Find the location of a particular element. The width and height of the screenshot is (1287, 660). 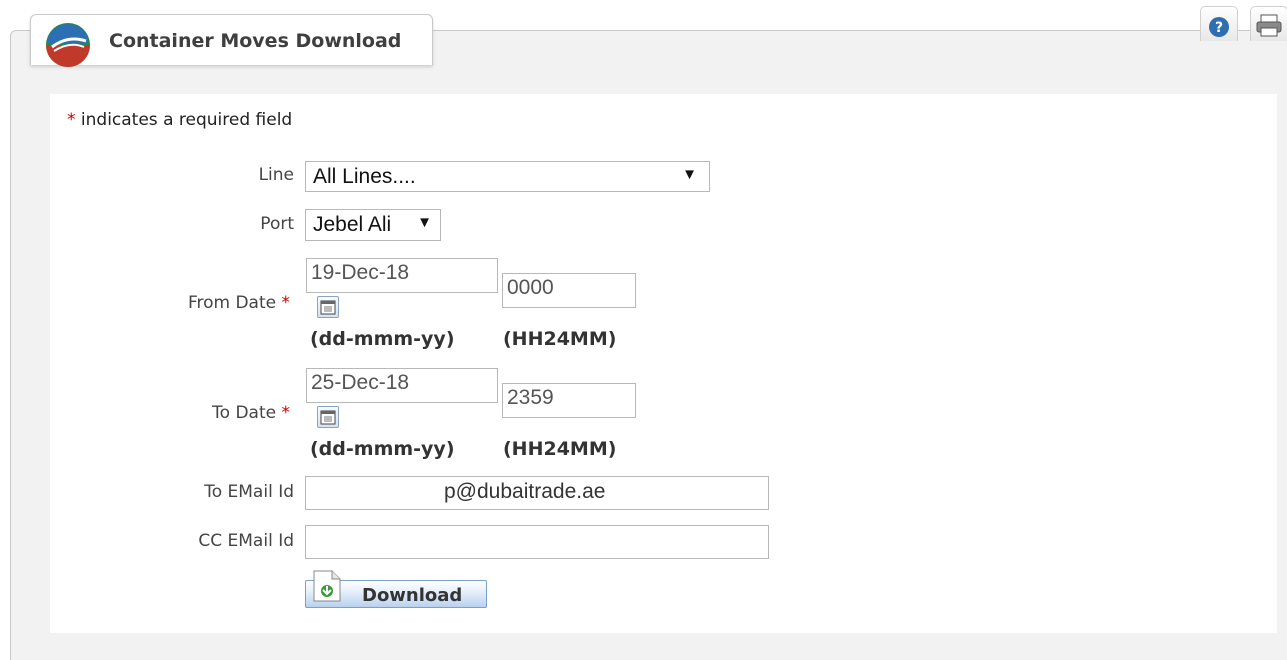

to-date-value: 25-Dec-18 is located at coordinates (360, 382).